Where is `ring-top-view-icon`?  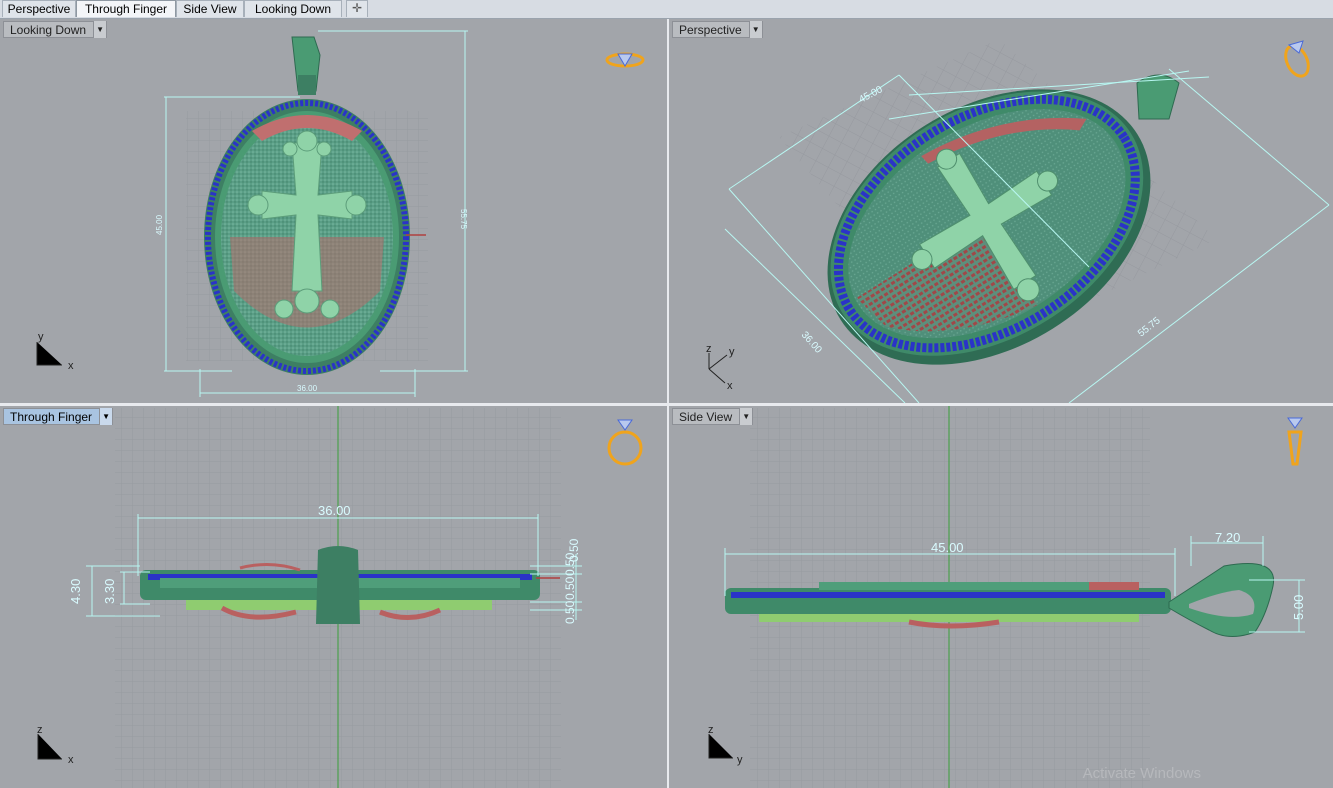 ring-top-view-icon is located at coordinates (625, 60).